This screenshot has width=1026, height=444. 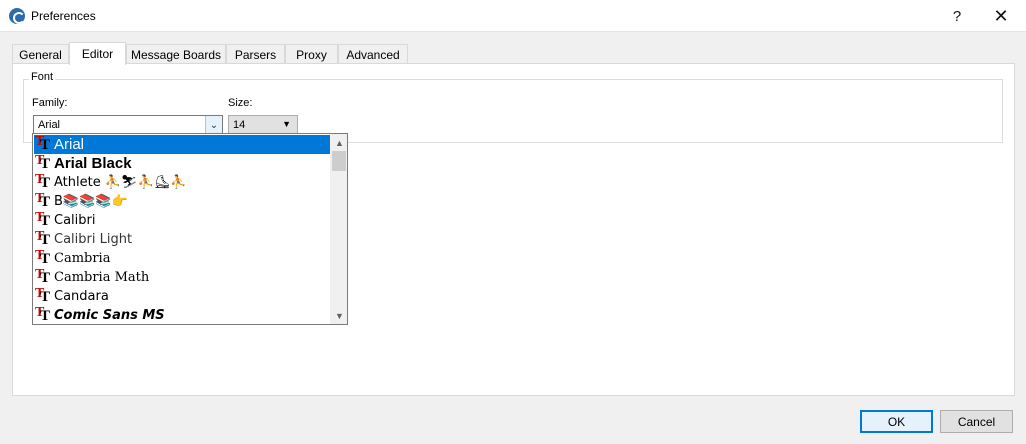 What do you see at coordinates (49, 125) in the screenshot?
I see `font-family-value: Arial` at bounding box center [49, 125].